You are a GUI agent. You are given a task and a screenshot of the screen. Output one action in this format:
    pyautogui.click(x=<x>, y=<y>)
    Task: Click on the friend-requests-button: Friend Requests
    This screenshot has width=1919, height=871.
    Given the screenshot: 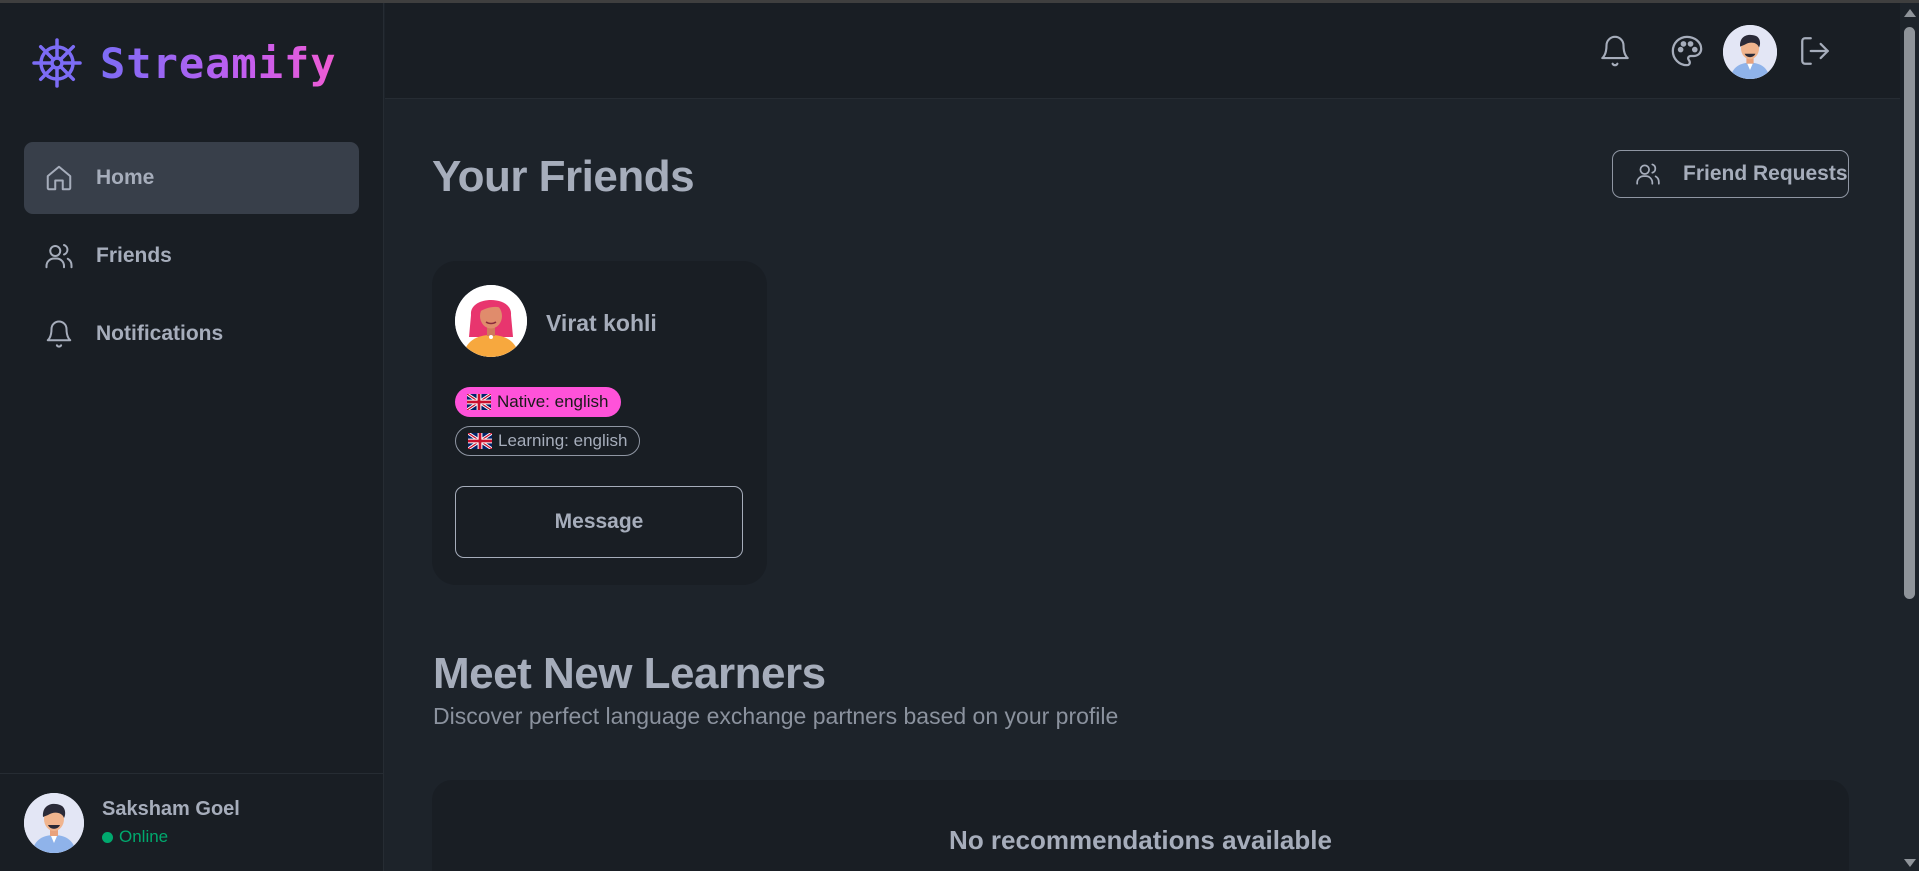 What is the action you would take?
    pyautogui.click(x=1730, y=174)
    